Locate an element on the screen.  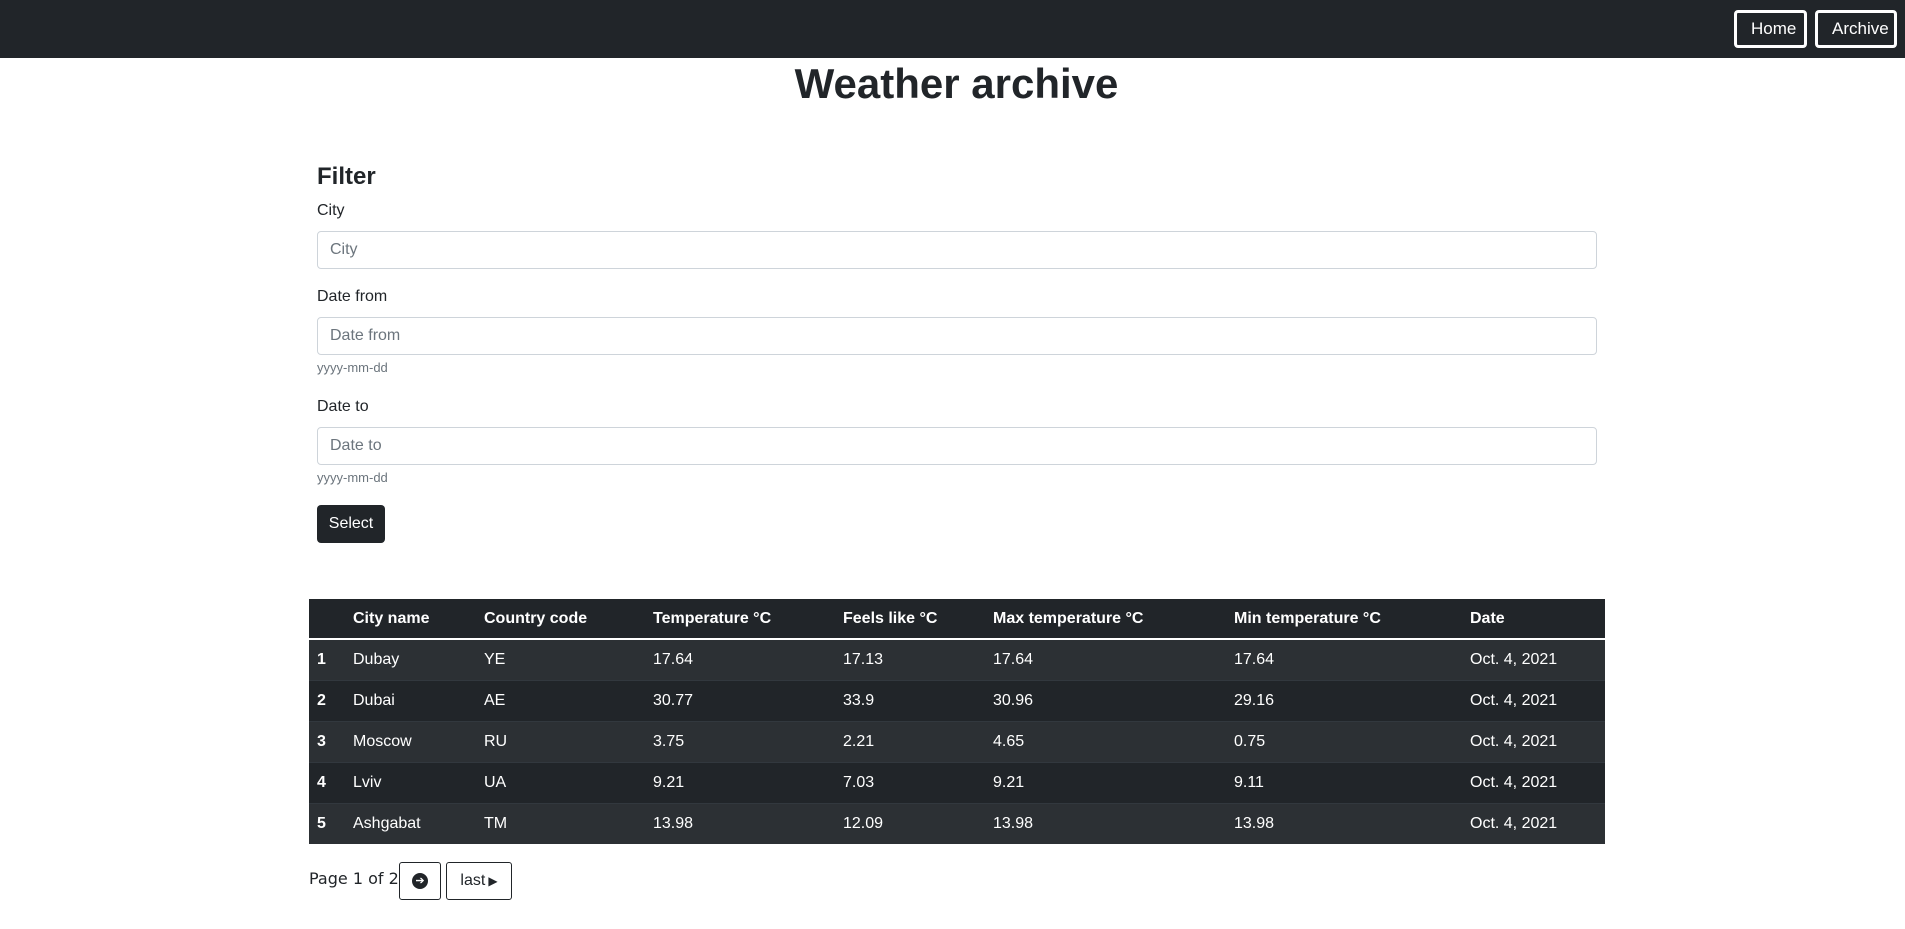
cell-feels-like: 2.21 is located at coordinates (918, 742).